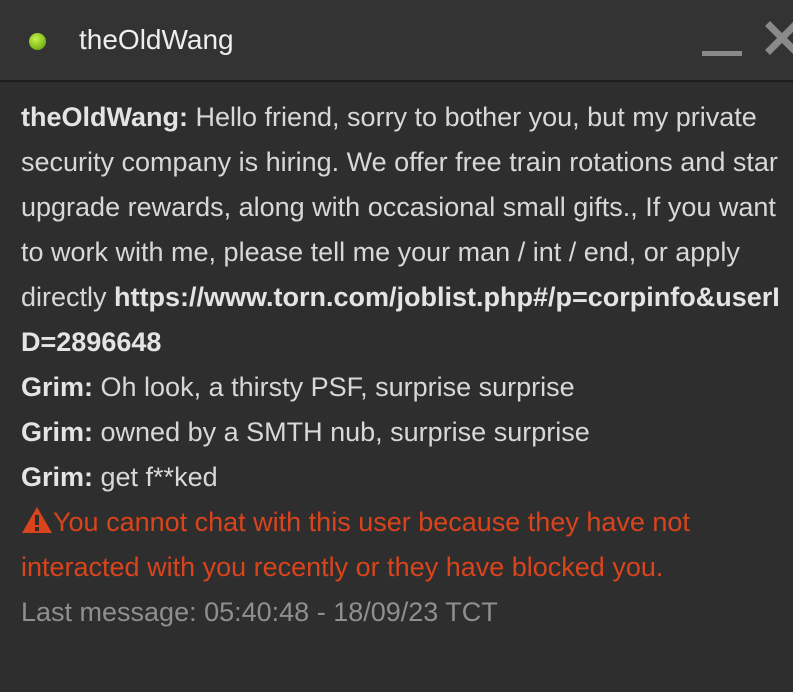 Image resolution: width=793 pixels, height=692 pixels. What do you see at coordinates (722, 40) in the screenshot?
I see `minimize-button` at bounding box center [722, 40].